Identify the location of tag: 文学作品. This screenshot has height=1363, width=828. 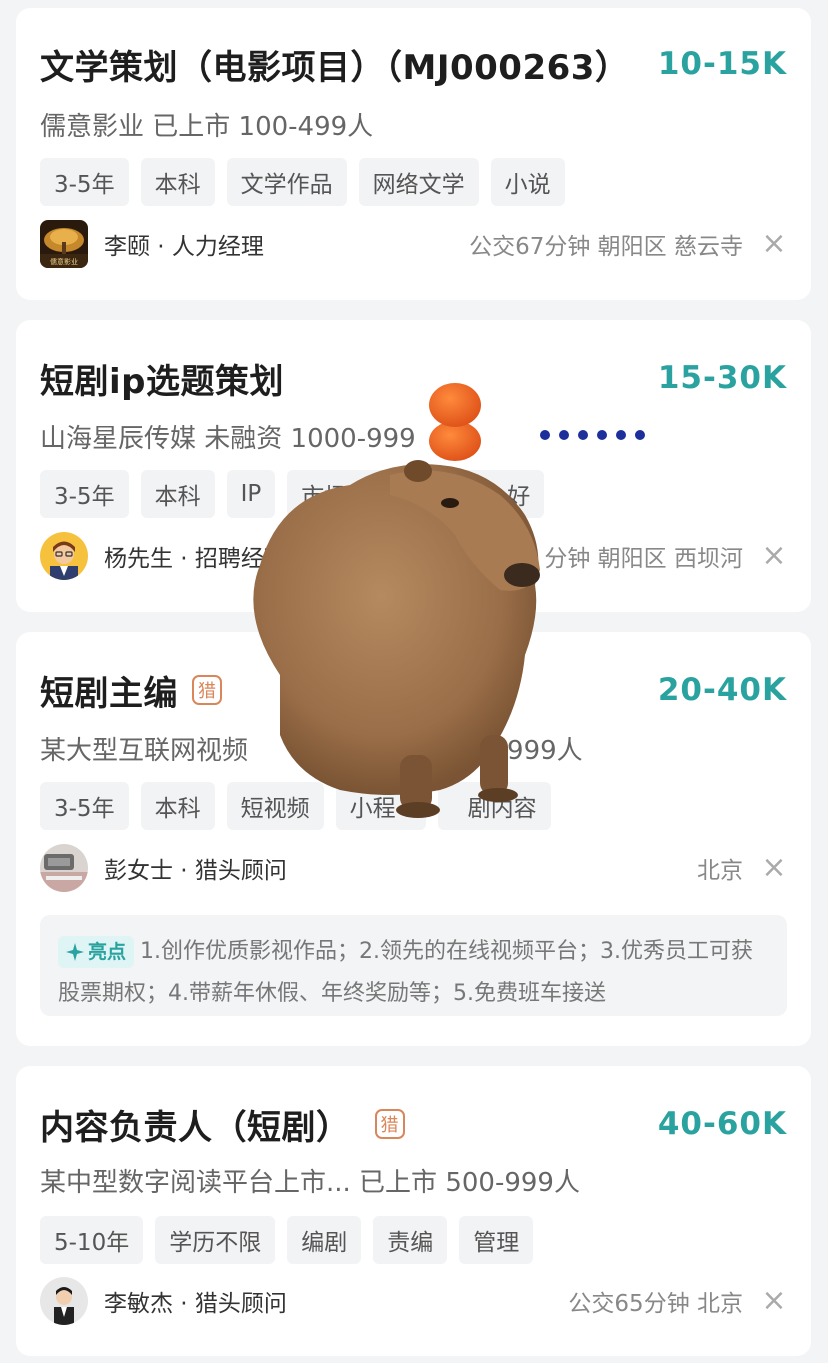
(286, 182).